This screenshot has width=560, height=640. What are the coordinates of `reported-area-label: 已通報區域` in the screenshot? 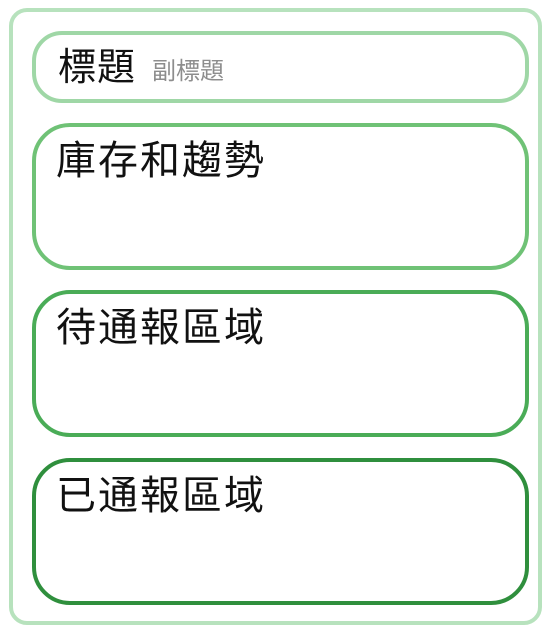 It's located at (161, 496).